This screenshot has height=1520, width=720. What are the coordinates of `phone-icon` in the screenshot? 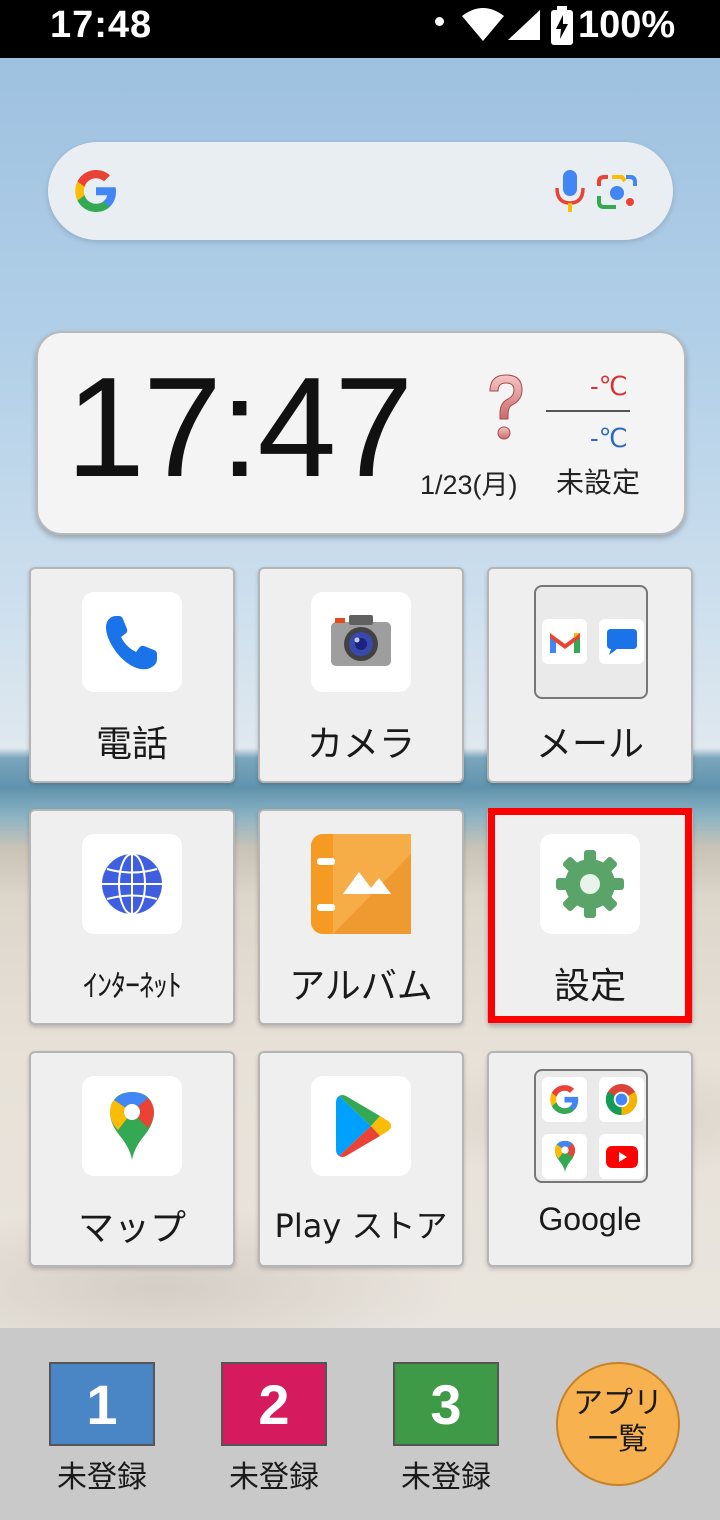 It's located at (131, 643).